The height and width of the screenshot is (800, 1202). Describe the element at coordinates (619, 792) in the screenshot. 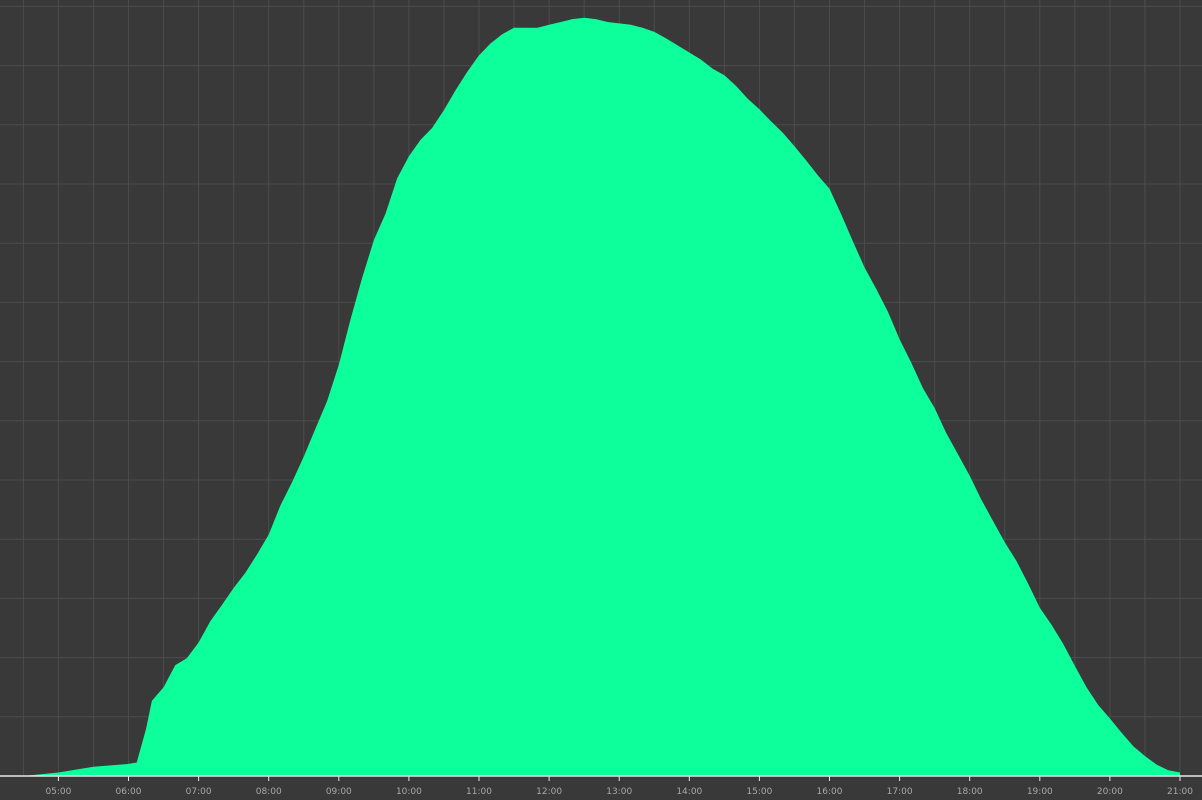

I see `x-tick-label: 13:00` at that location.